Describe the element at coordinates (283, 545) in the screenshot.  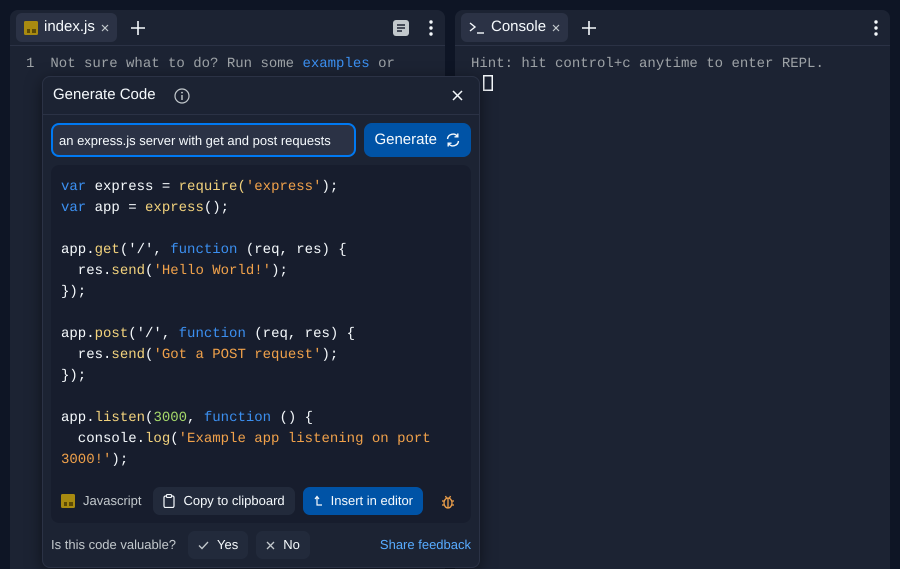
I see `no-button: No` at that location.